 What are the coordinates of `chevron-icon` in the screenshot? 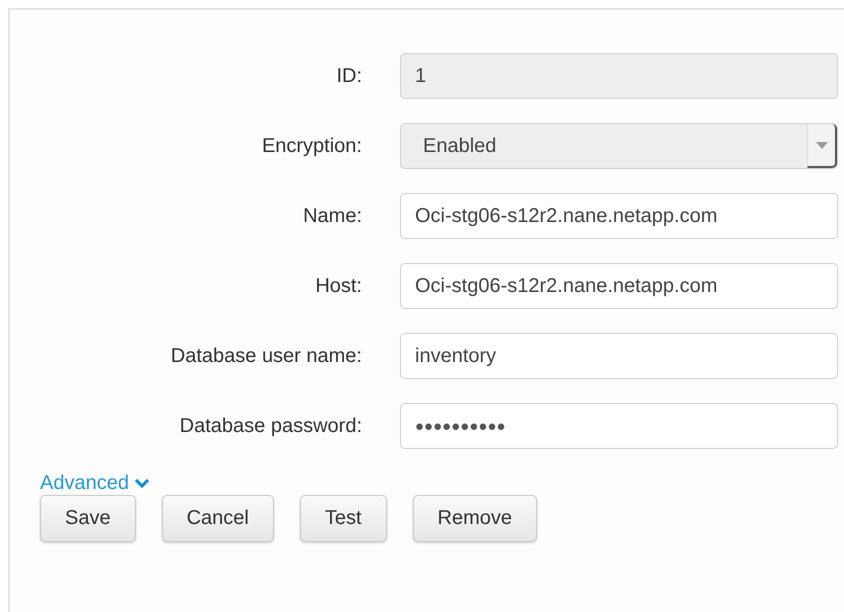 It's located at (142, 483).